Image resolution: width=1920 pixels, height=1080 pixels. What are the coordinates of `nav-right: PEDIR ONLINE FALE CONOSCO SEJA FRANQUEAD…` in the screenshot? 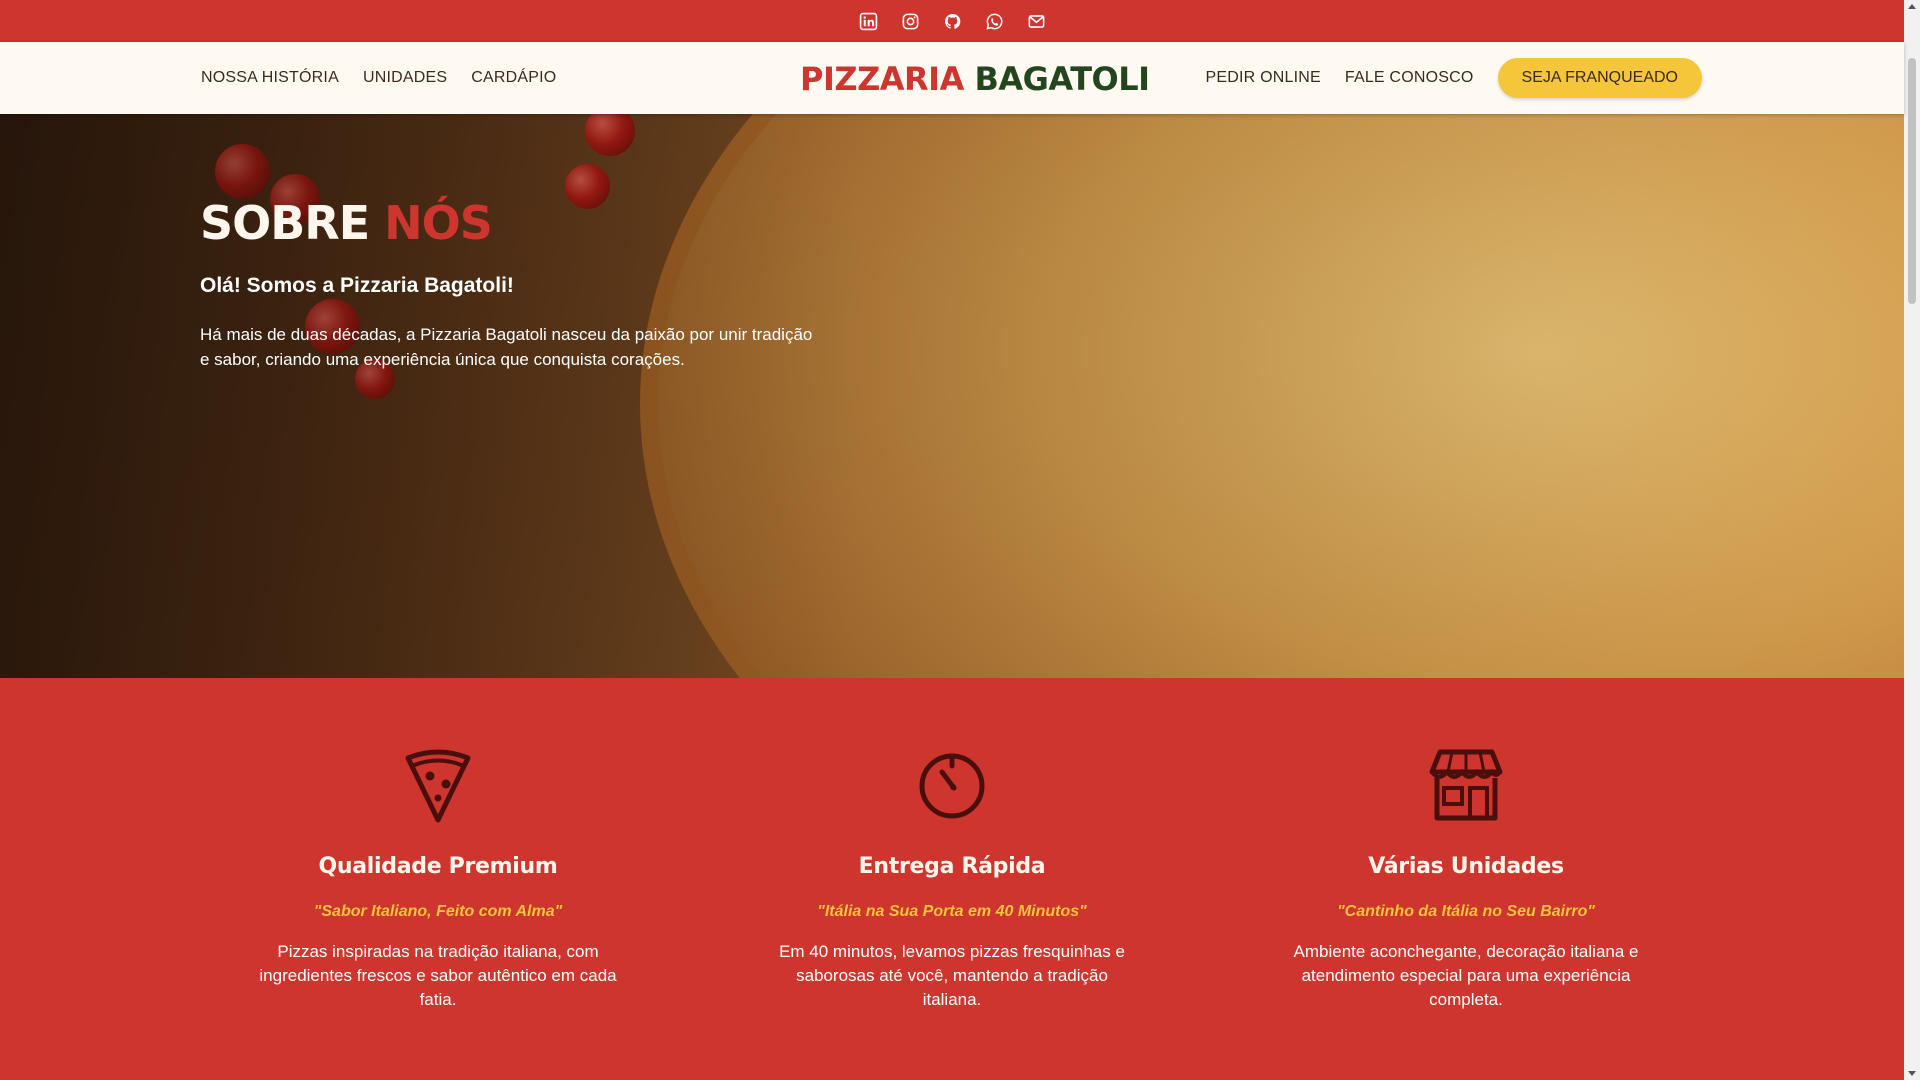 It's located at (1454, 78).